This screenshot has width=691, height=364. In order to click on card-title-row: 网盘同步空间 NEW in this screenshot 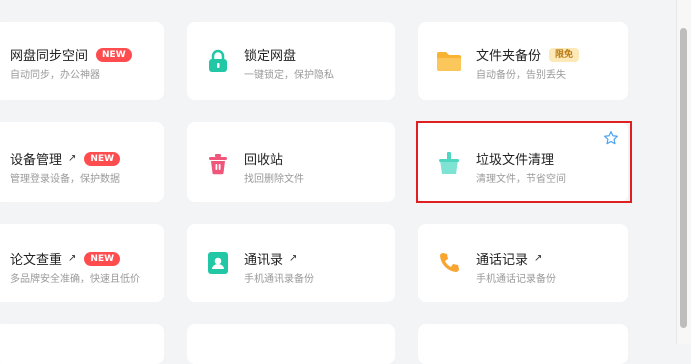, I will do `click(71, 54)`.